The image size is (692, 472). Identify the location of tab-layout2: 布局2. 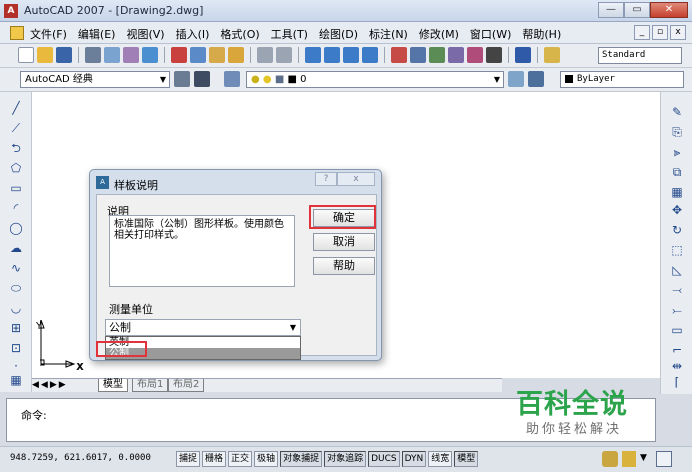
(186, 385).